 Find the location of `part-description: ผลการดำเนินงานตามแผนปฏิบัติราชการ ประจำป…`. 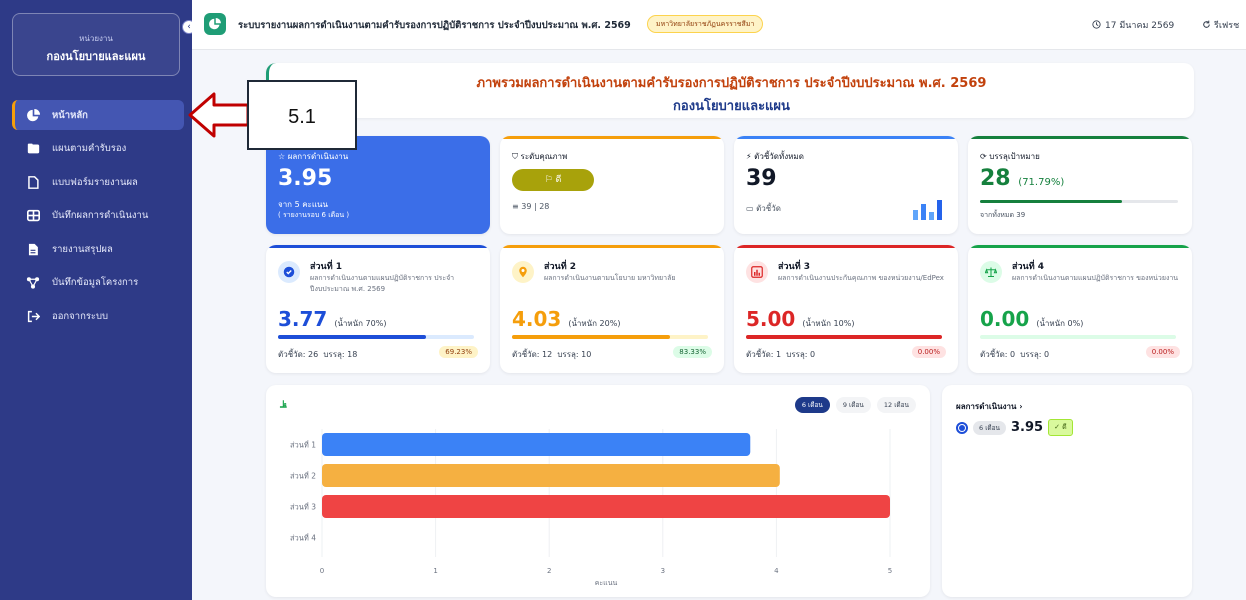

part-description: ผลการดำเนินงานตามแผนปฏิบัติราชการ ประจำป… is located at coordinates (382, 283).